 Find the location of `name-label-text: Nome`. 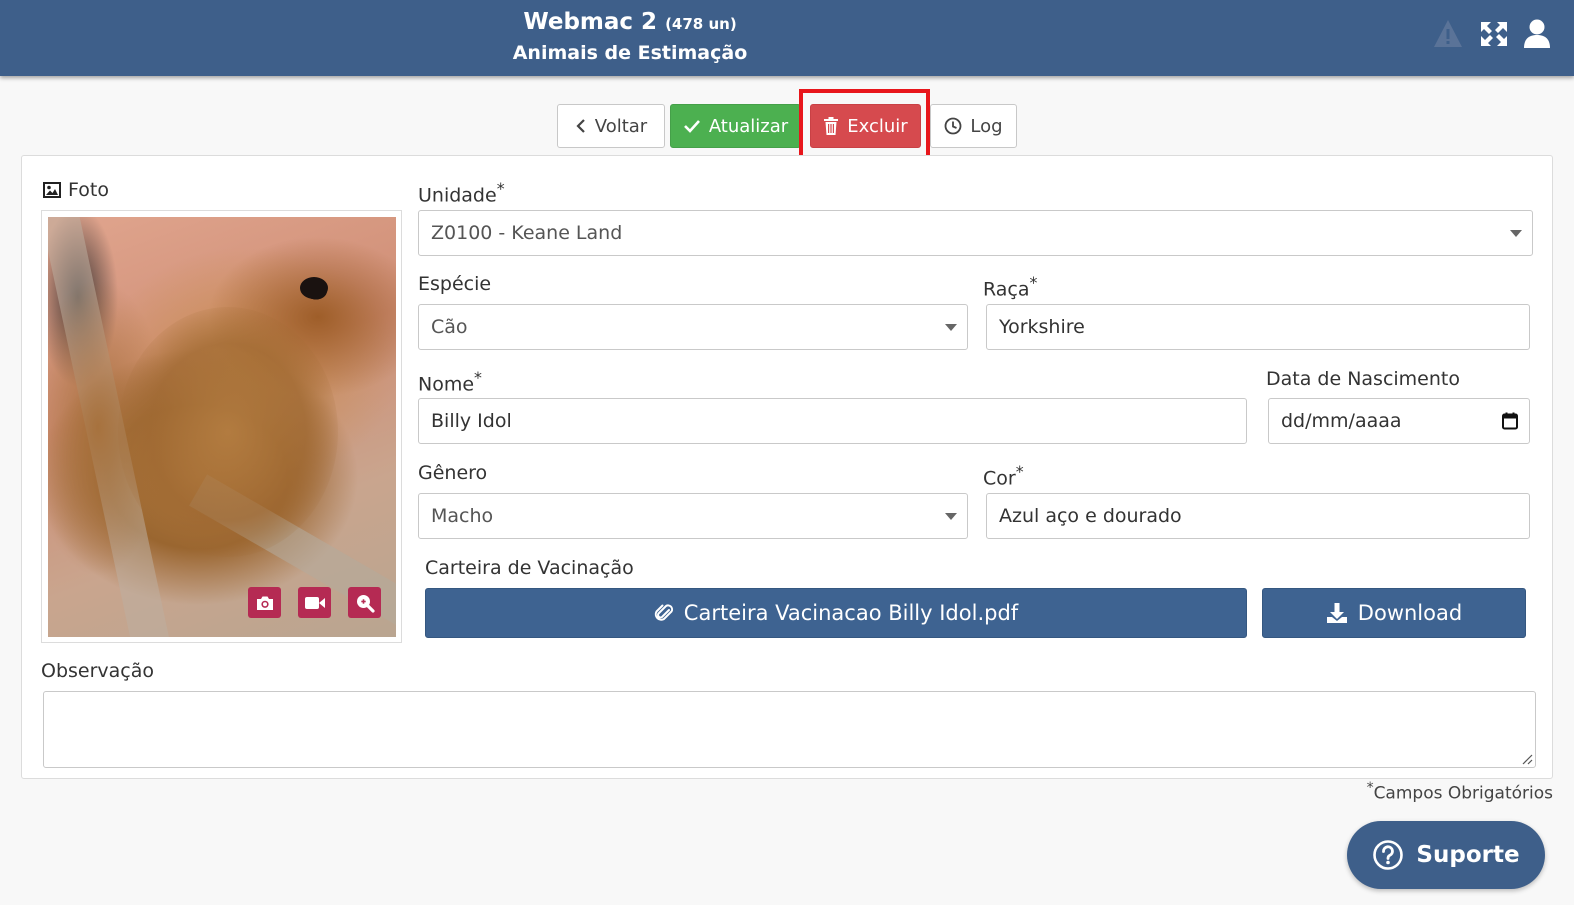

name-label-text: Nome is located at coordinates (446, 384).